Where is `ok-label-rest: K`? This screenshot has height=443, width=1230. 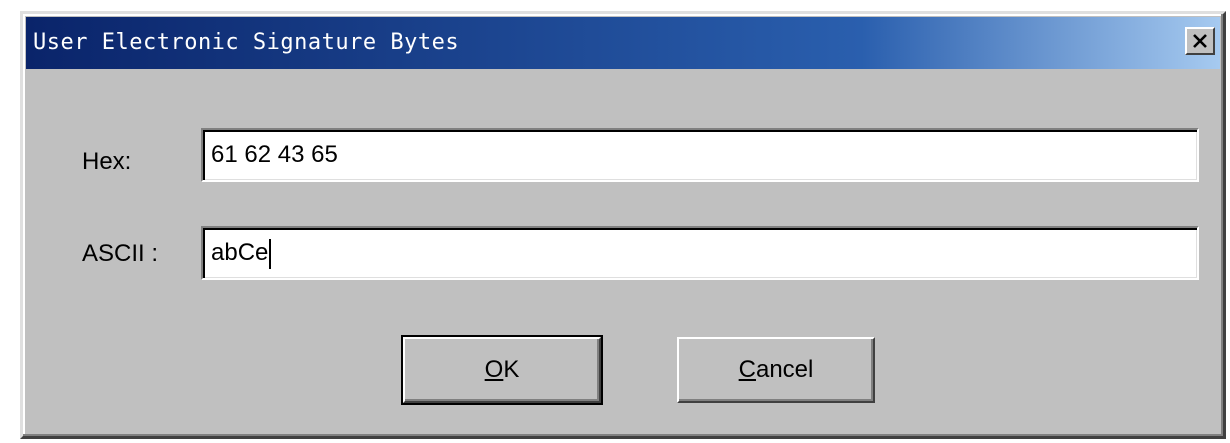
ok-label-rest: K is located at coordinates (511, 369).